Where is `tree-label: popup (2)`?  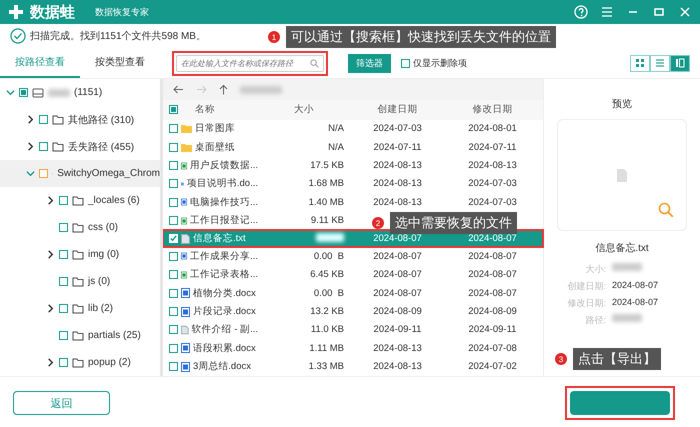
tree-label: popup (2) is located at coordinates (109, 362).